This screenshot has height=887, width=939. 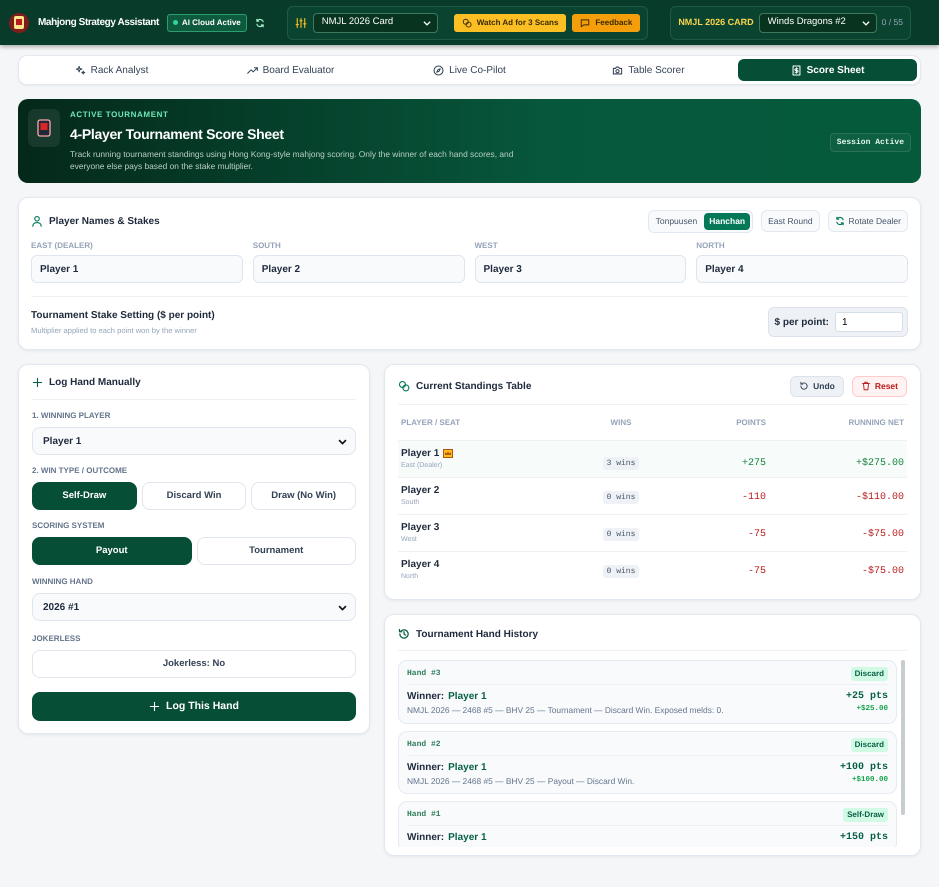 I want to click on stake-title: Tournament Stake Setting ($ per point), so click(x=123, y=315).